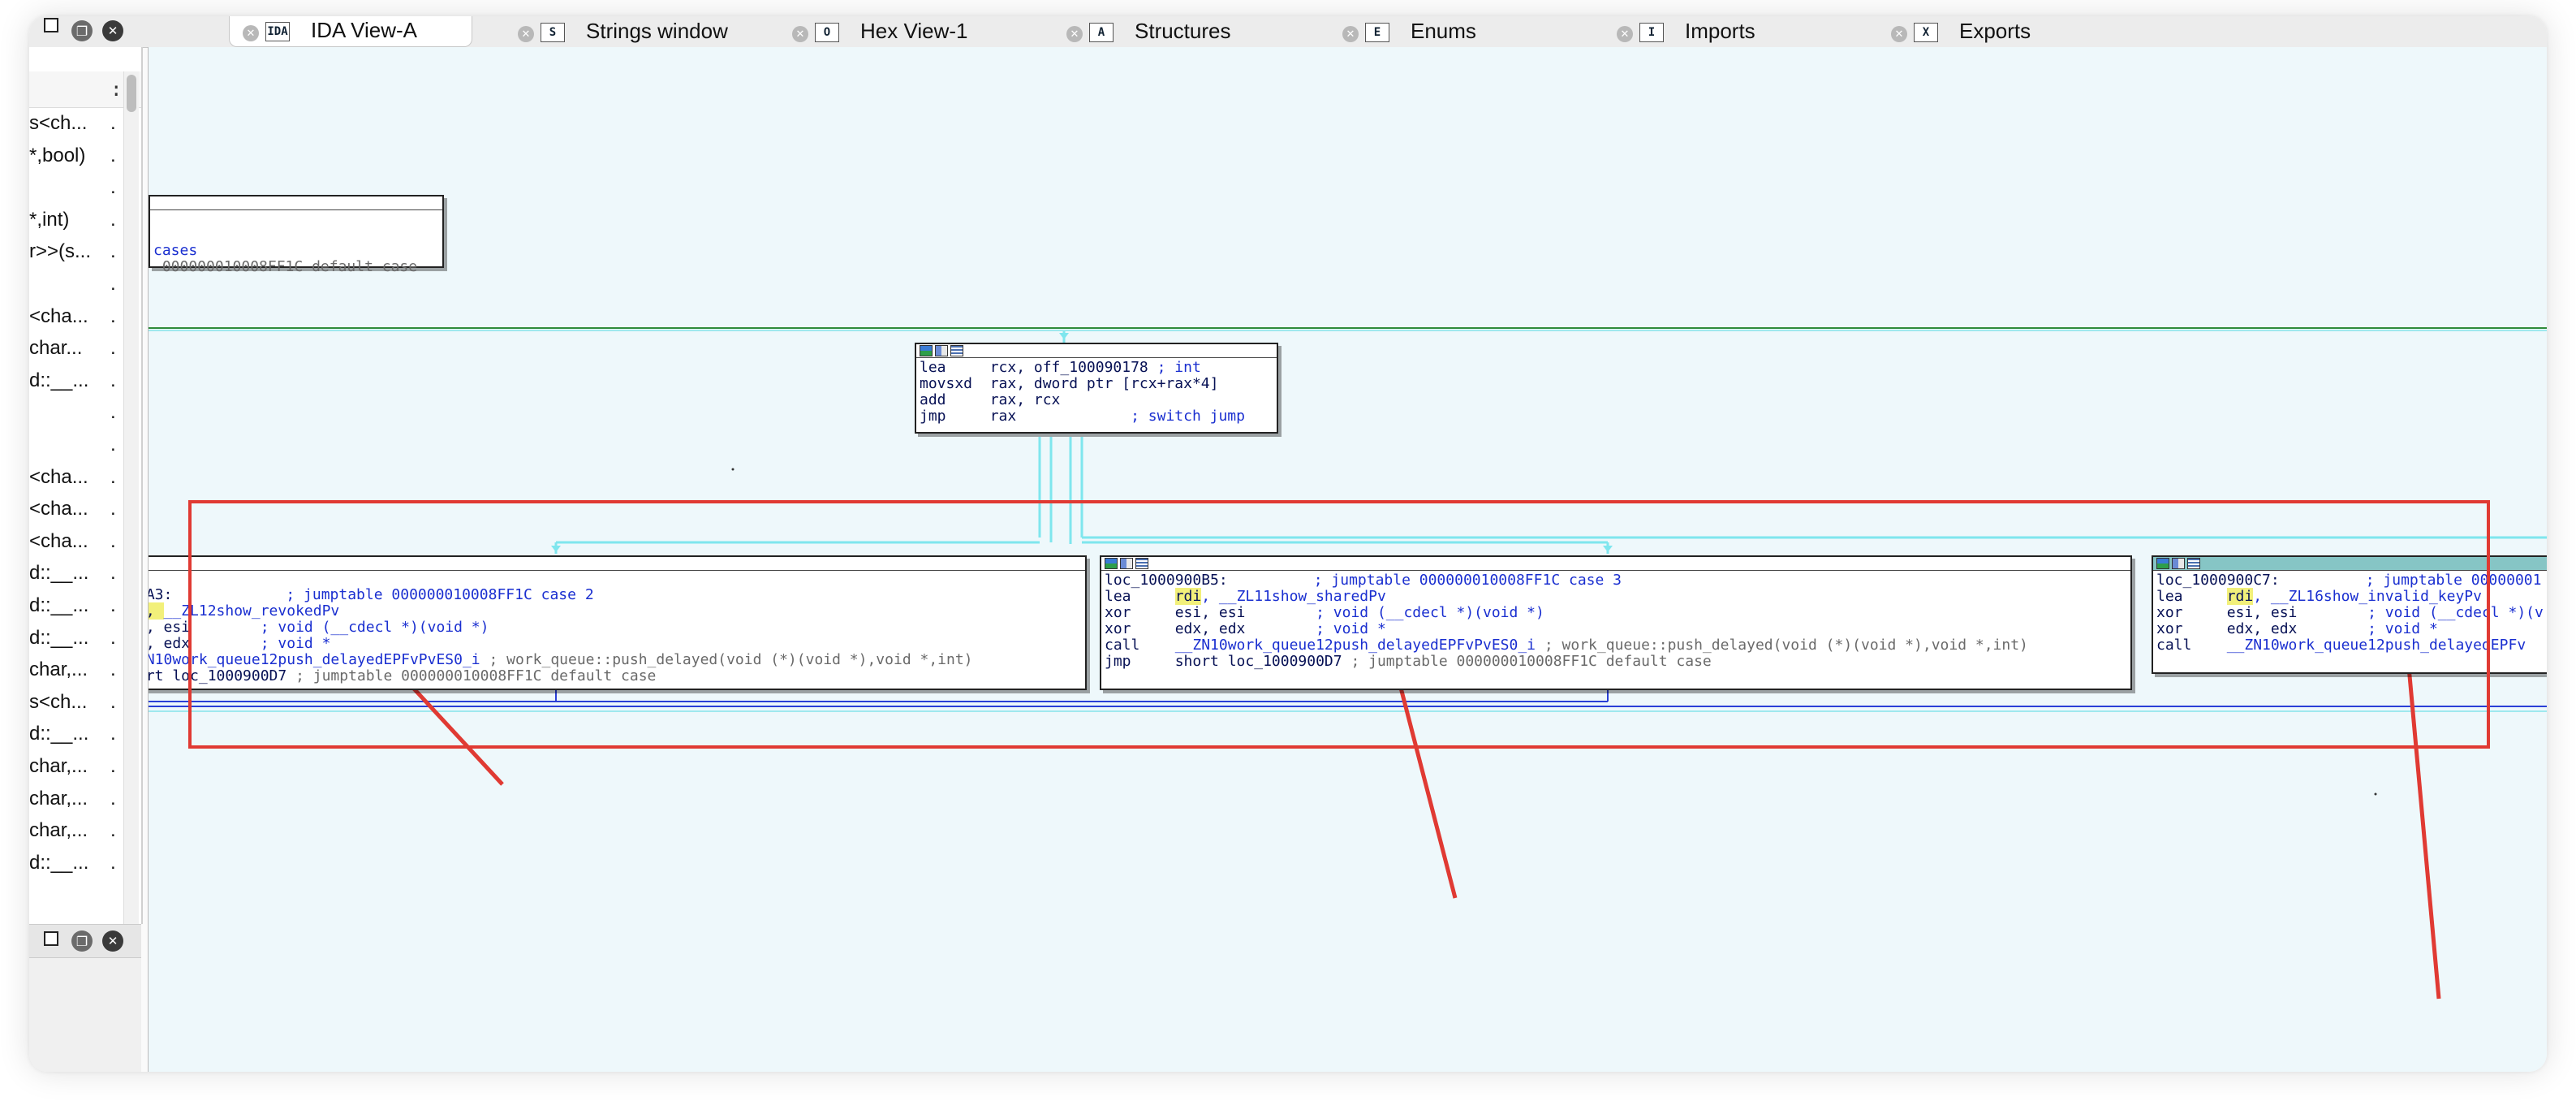 The width and height of the screenshot is (2576, 1101). Describe the element at coordinates (315, 659) in the screenshot. I see `asm-symbol-push-delayed: ZN10work_queue12push_delayedEPFvPvES0_i` at that location.